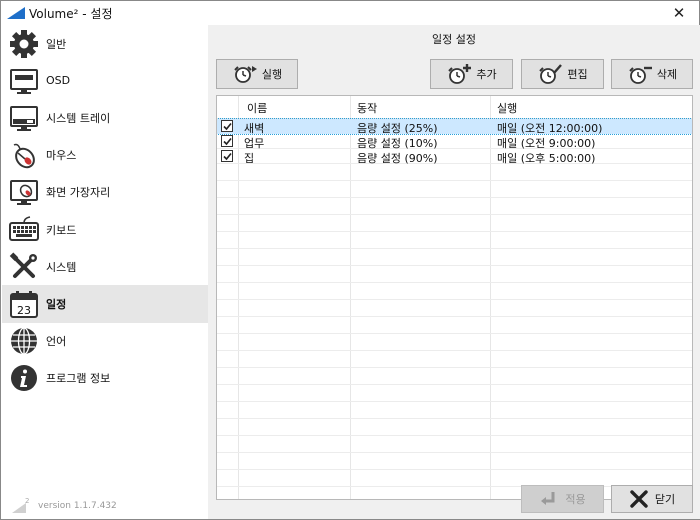 The width and height of the screenshot is (700, 520). I want to click on close-icon, so click(639, 499).